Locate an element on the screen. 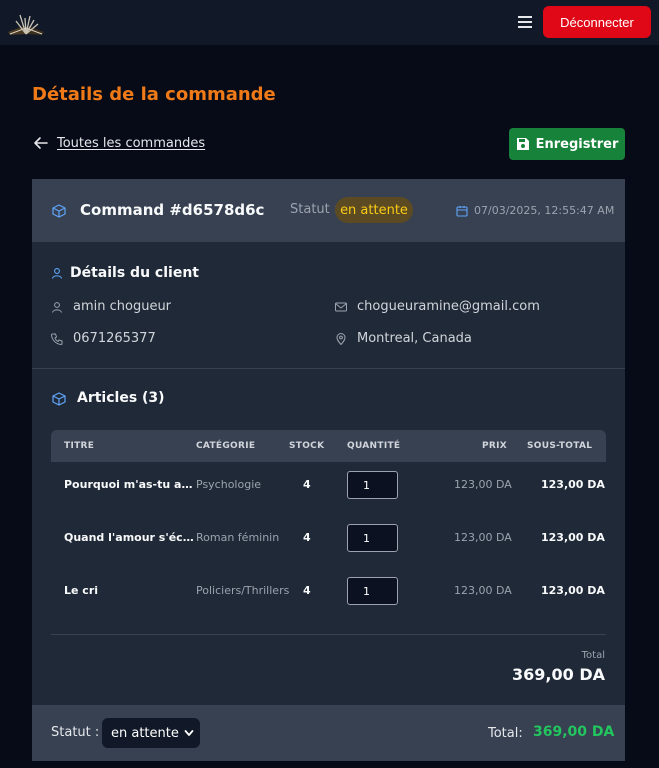  mail-icon is located at coordinates (341, 307).